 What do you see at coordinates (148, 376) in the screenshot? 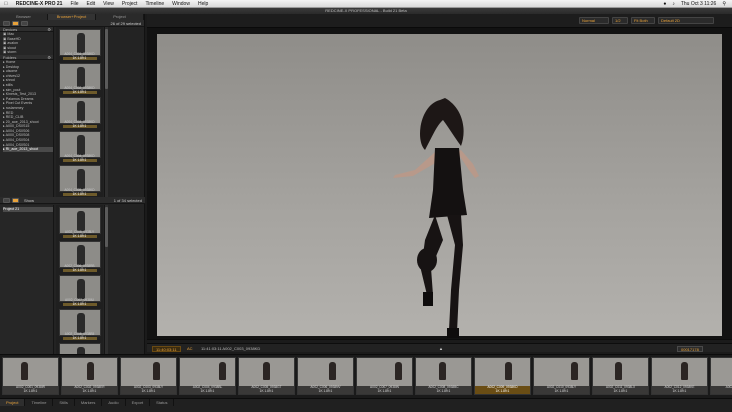
I see `filmstrip-clip: A002_C003_0938LY 1K 1.89:1` at bounding box center [148, 376].